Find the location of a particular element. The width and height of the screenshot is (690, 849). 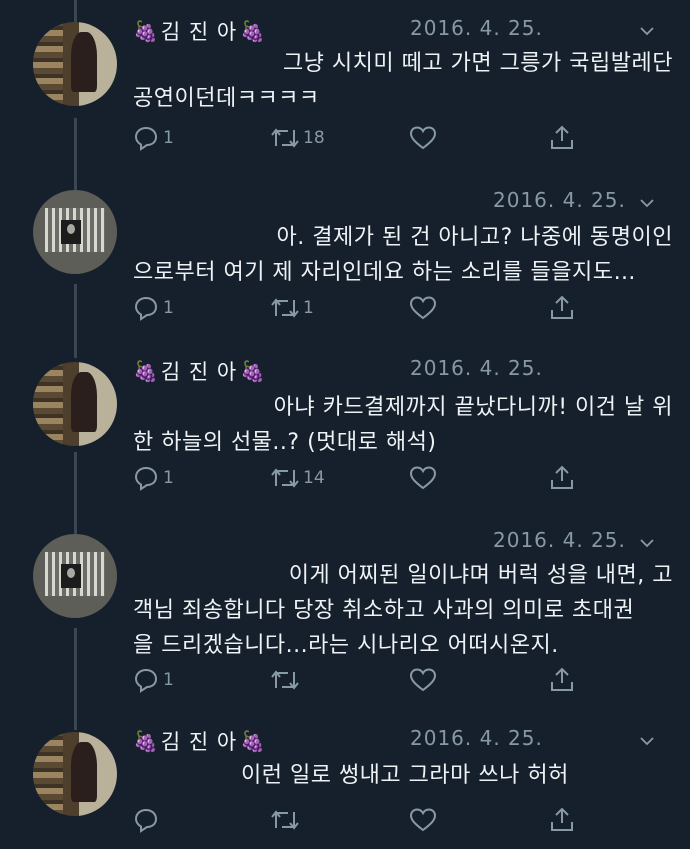

tweet-text-line: 아냐 카드결제까지 끝났다니까! 이건 날 위 is located at coordinates (473, 407).